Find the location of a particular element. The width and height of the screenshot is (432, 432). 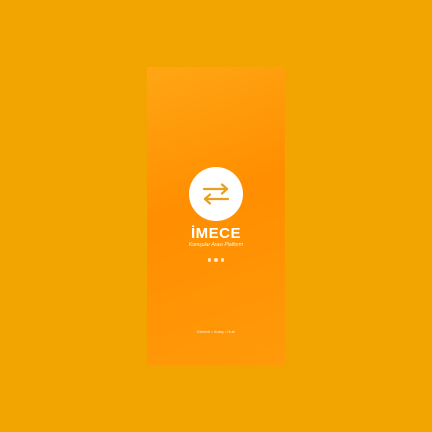

app-logo is located at coordinates (216, 194).